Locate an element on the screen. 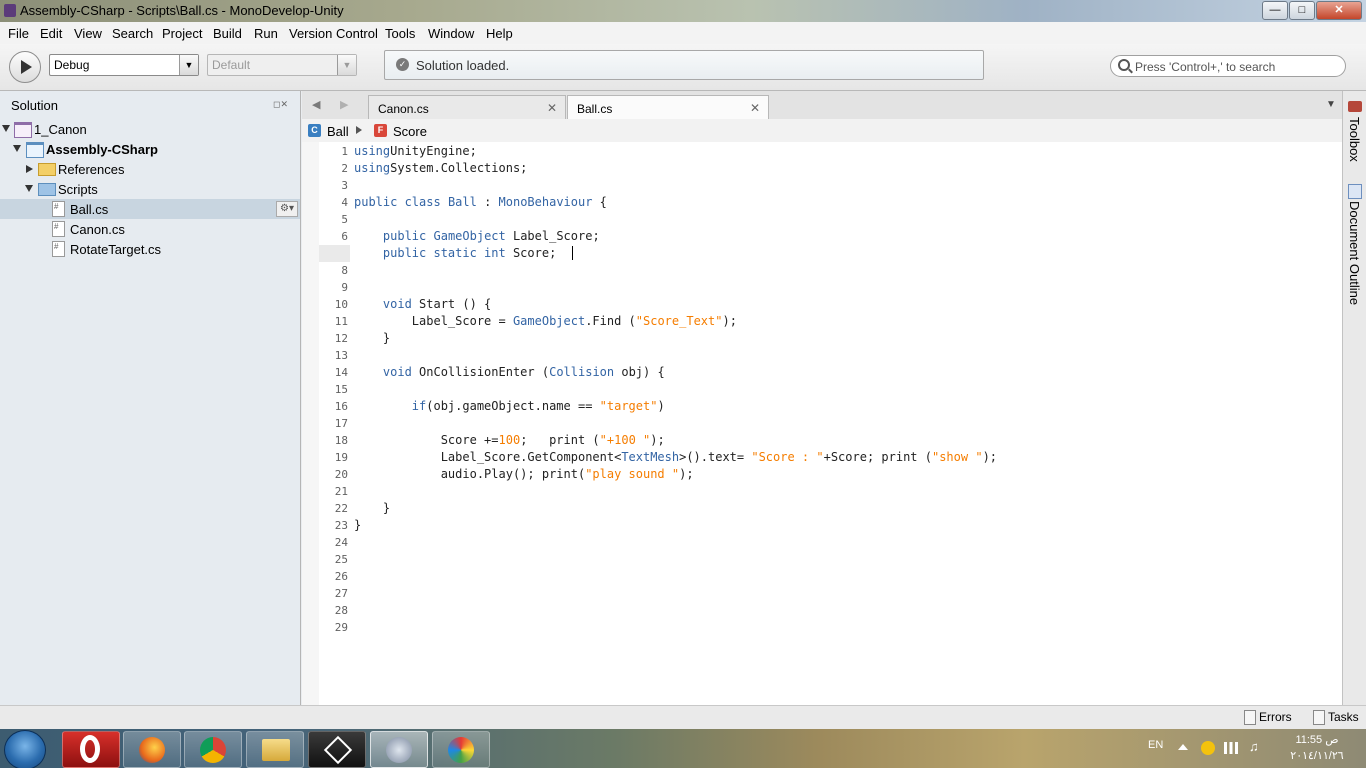 Image resolution: width=1366 pixels, height=768 pixels. tree-row-rotatetarget-cs: # RotateTarget.cs is located at coordinates (150, 249).